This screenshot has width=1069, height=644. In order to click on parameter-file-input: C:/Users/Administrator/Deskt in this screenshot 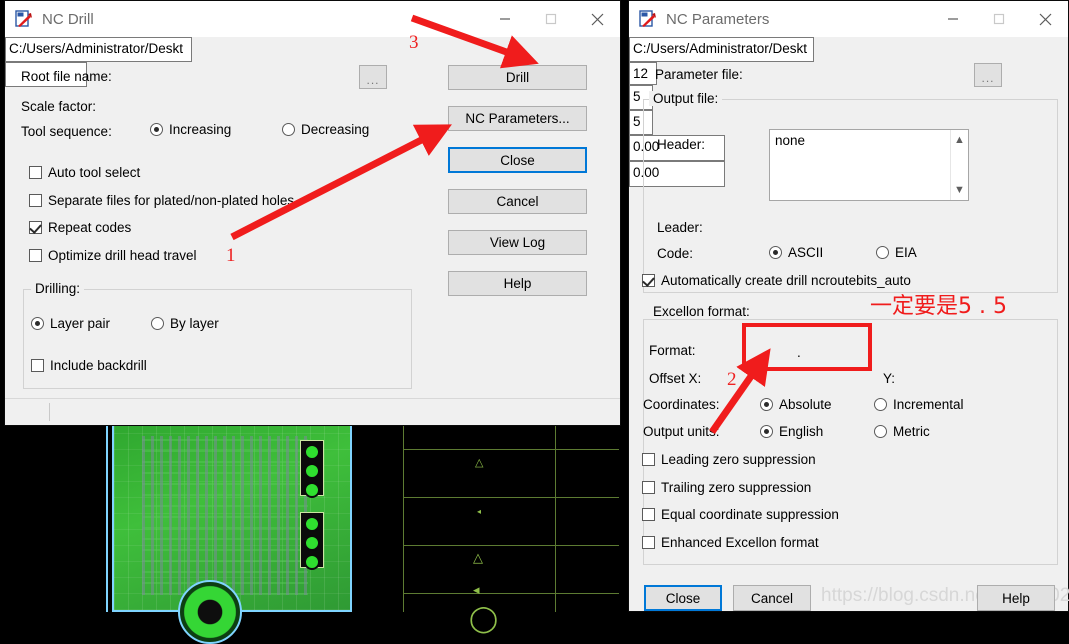, I will do `click(721, 49)`.